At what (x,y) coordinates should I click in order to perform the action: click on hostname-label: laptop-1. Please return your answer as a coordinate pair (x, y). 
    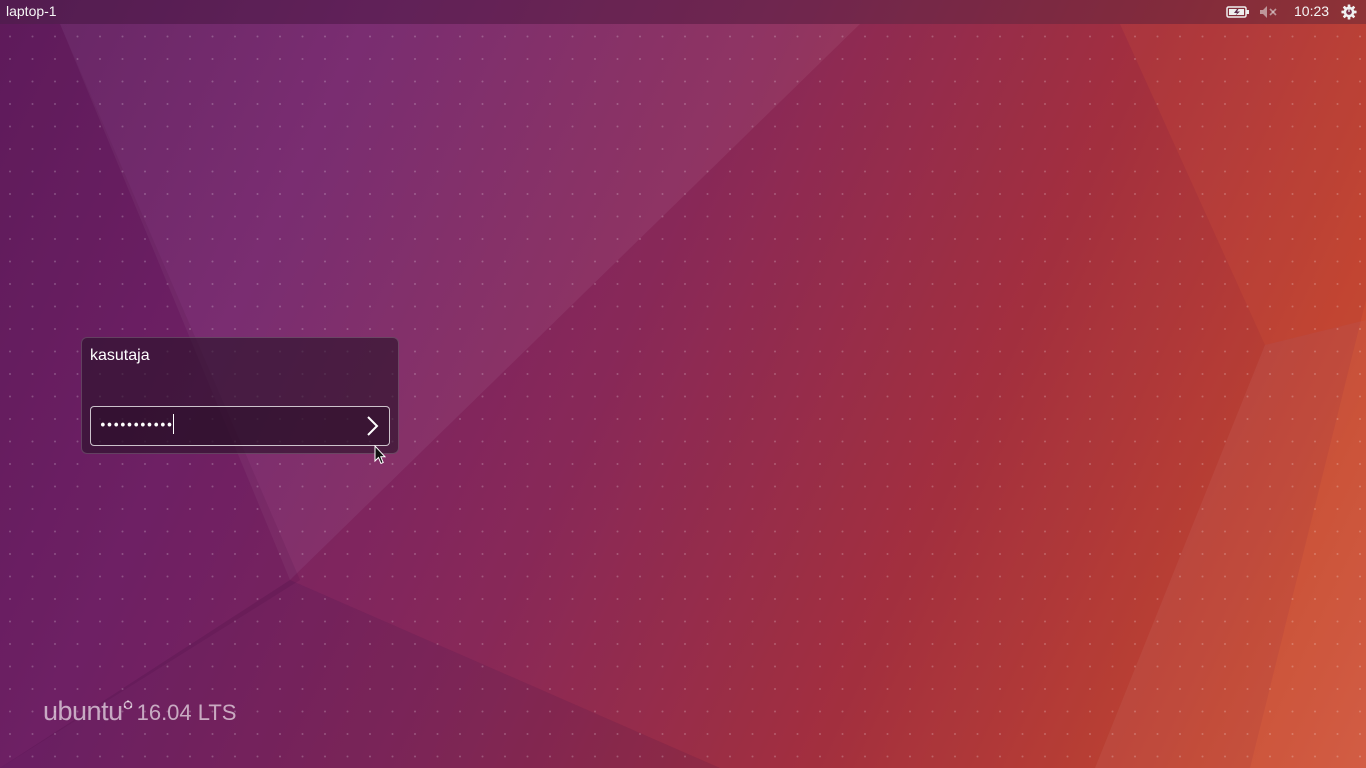
    Looking at the image, I should click on (31, 11).